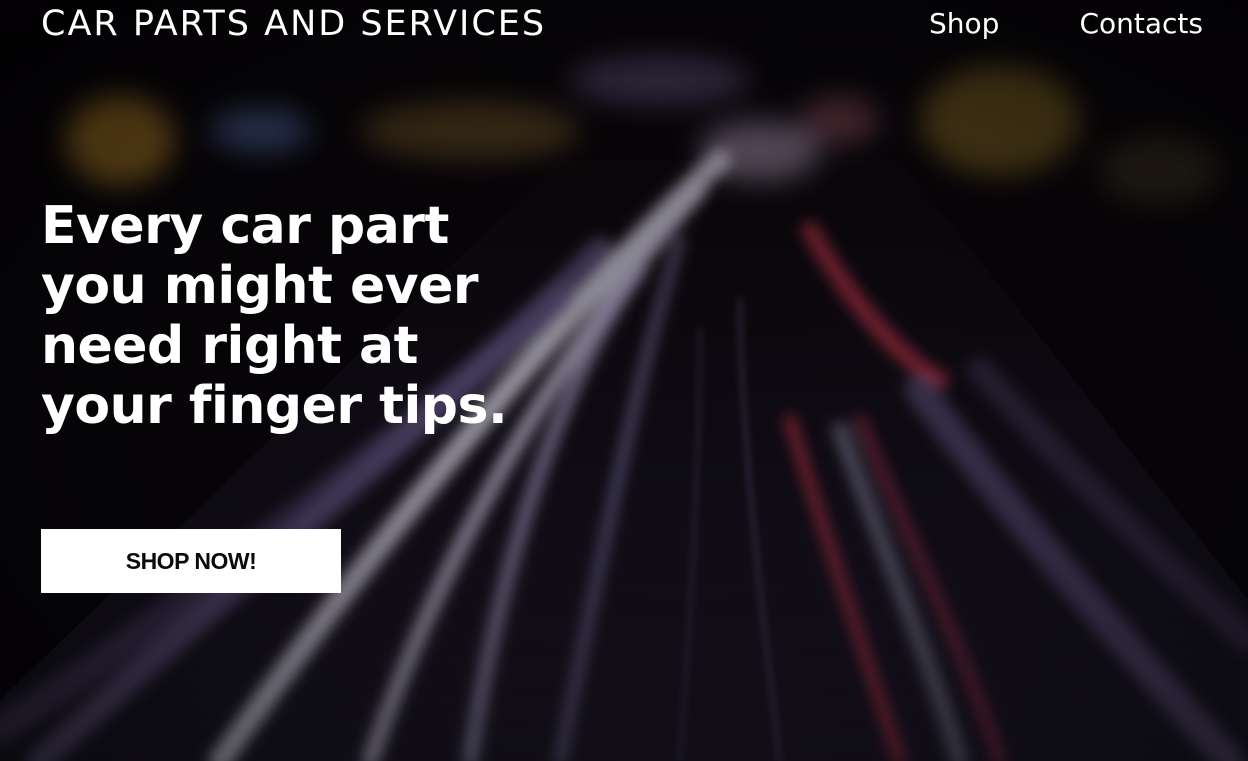 The width and height of the screenshot is (1248, 761). What do you see at coordinates (964, 24) in the screenshot?
I see `nav-link-shop: Shop` at bounding box center [964, 24].